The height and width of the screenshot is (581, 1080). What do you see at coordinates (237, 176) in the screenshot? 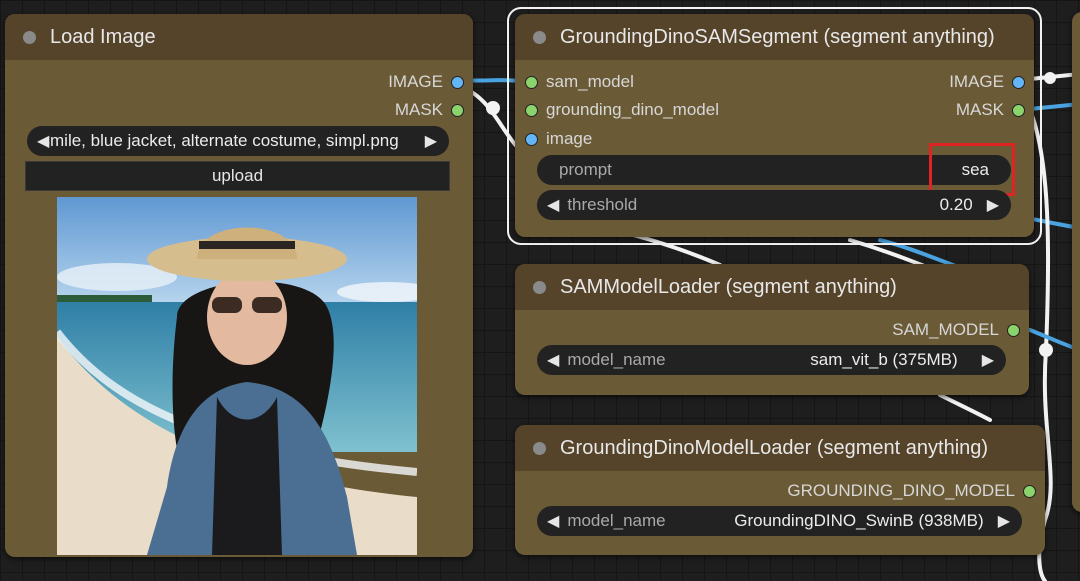
I see `upload-button: upload` at bounding box center [237, 176].